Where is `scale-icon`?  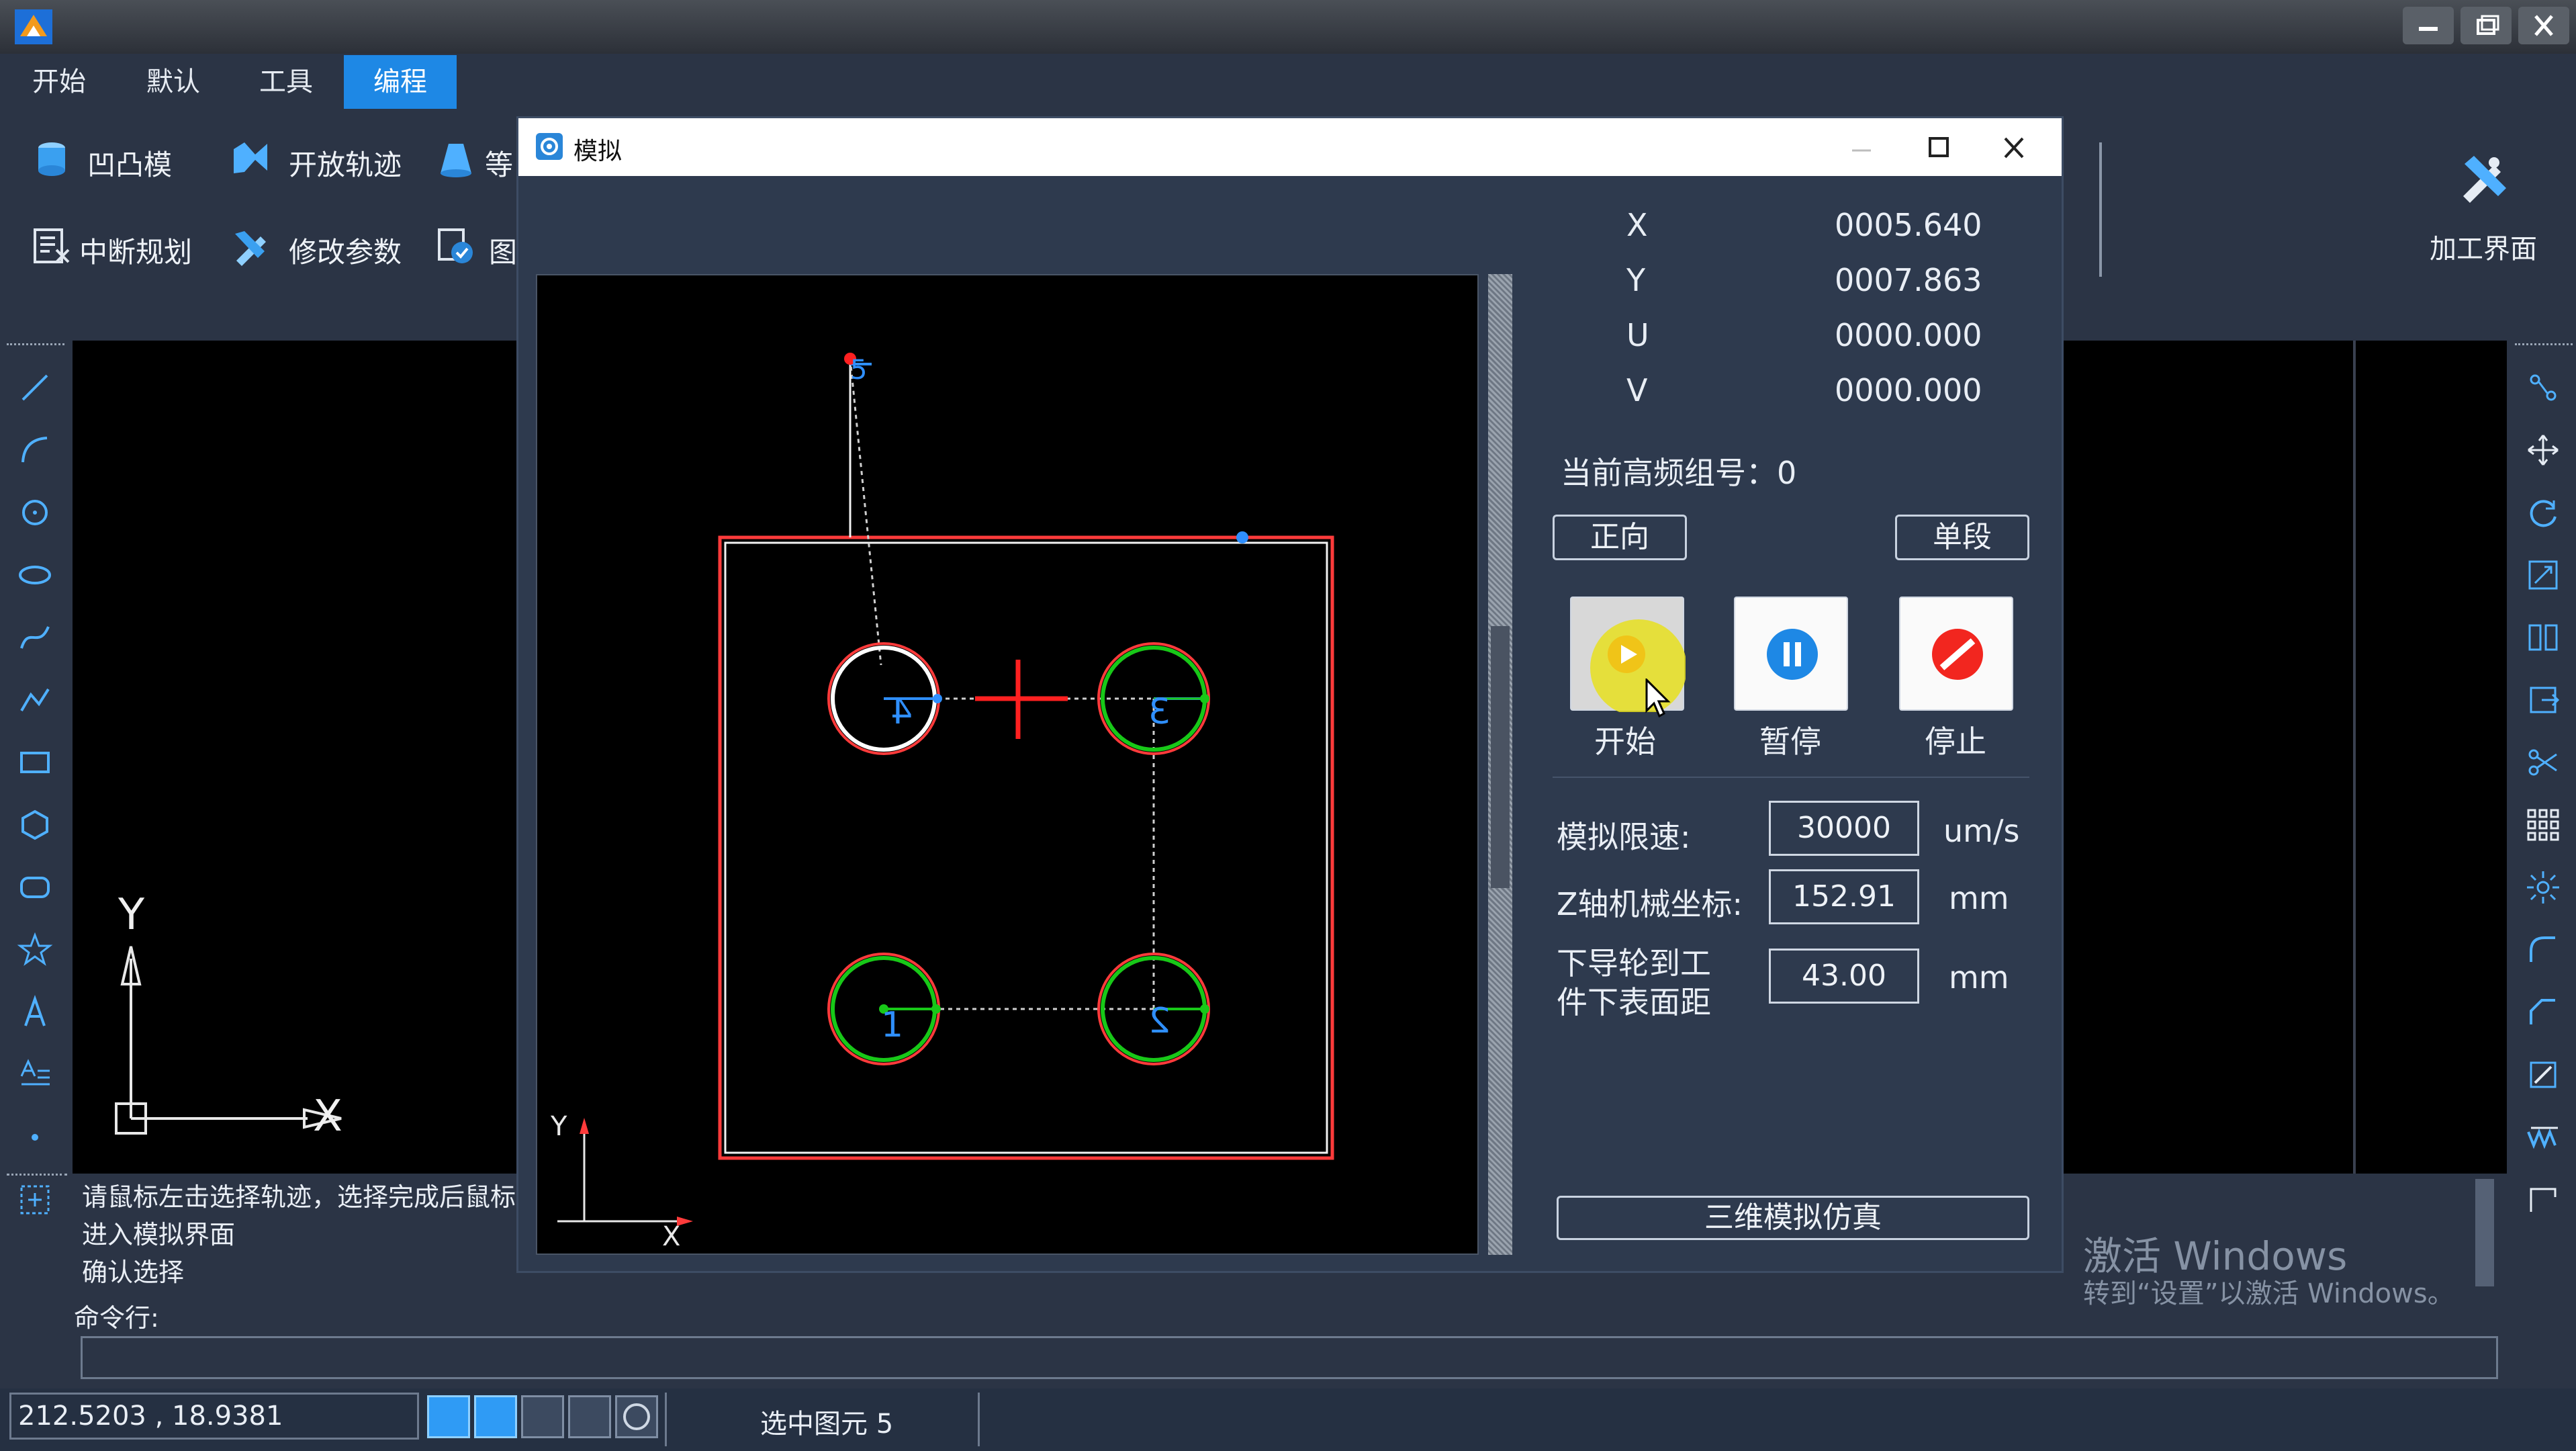
scale-icon is located at coordinates (2543, 575).